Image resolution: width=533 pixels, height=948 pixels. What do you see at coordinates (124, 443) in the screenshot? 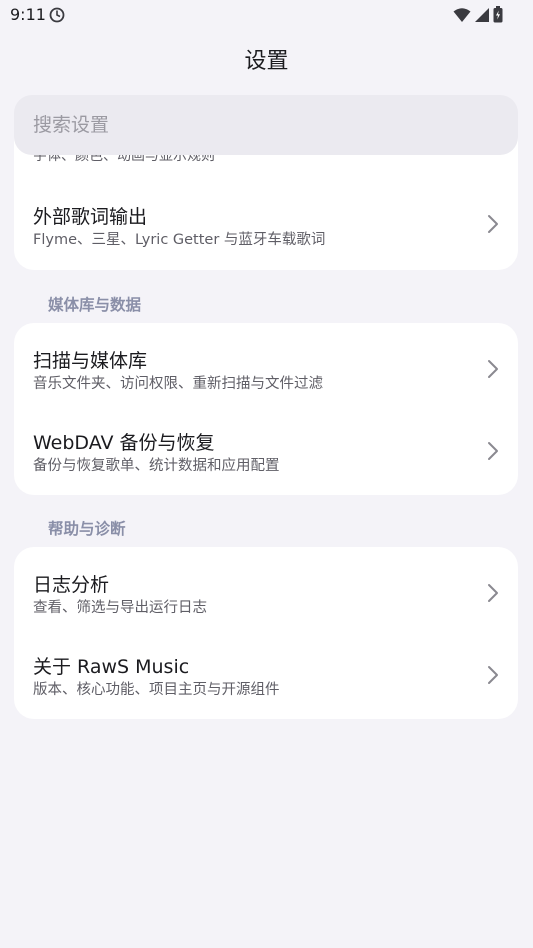
I see `item-title: WebDAV 备份与恢复` at bounding box center [124, 443].